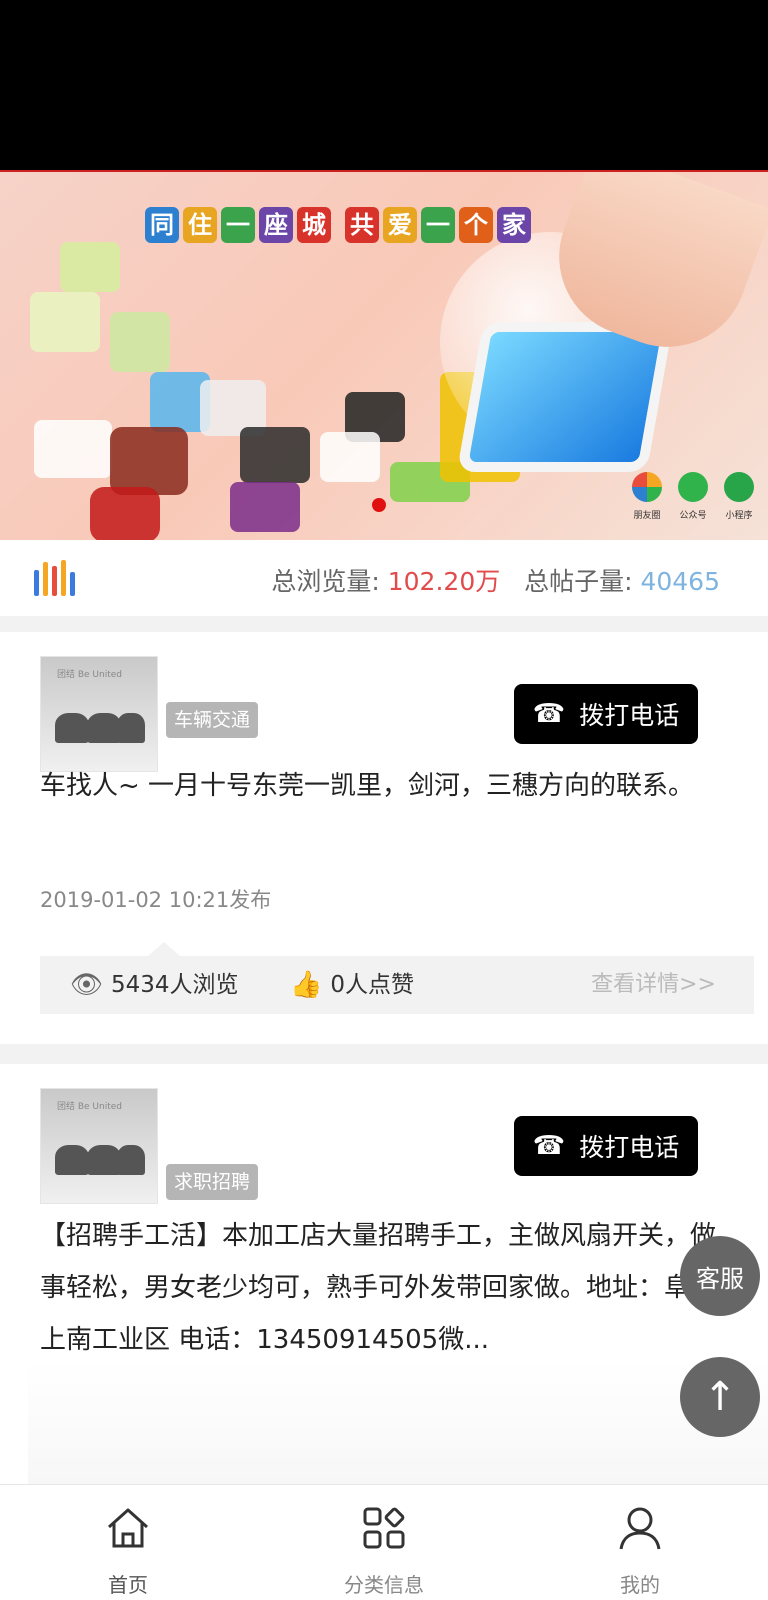  I want to click on bar-chart-icon, so click(54, 578).